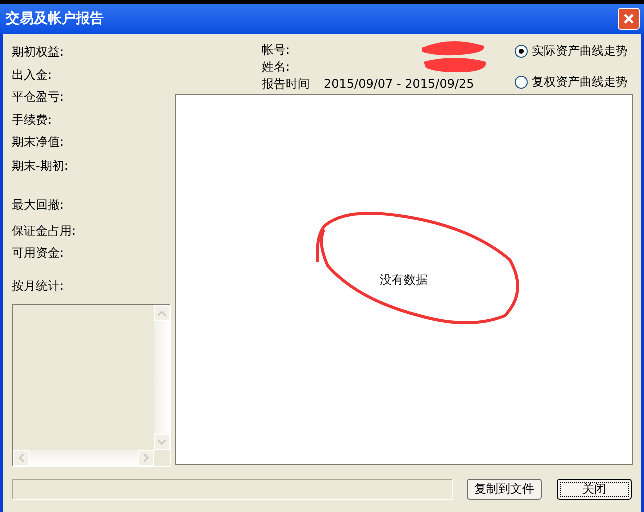 The height and width of the screenshot is (512, 644). What do you see at coordinates (38, 97) in the screenshot?
I see `summary-label: 平仓盈亏:` at bounding box center [38, 97].